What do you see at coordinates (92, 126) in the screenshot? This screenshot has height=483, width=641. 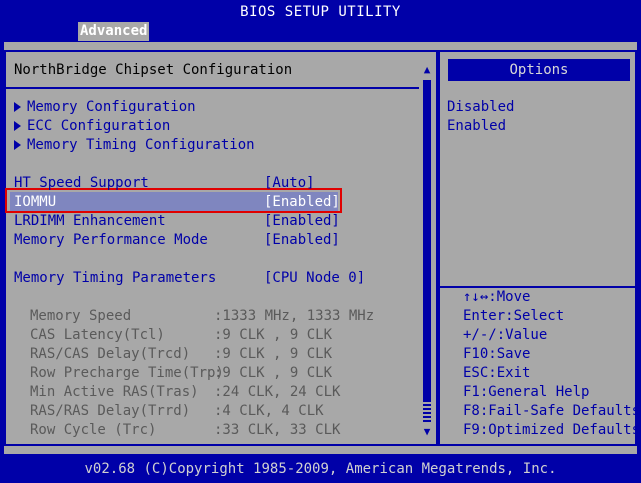 I see `submenu-ecc-configuration: ECC Configuration` at bounding box center [92, 126].